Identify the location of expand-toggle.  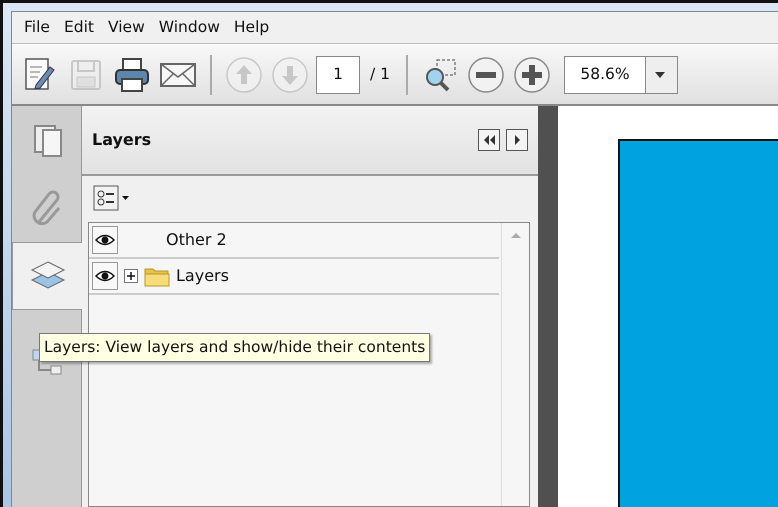
(131, 276).